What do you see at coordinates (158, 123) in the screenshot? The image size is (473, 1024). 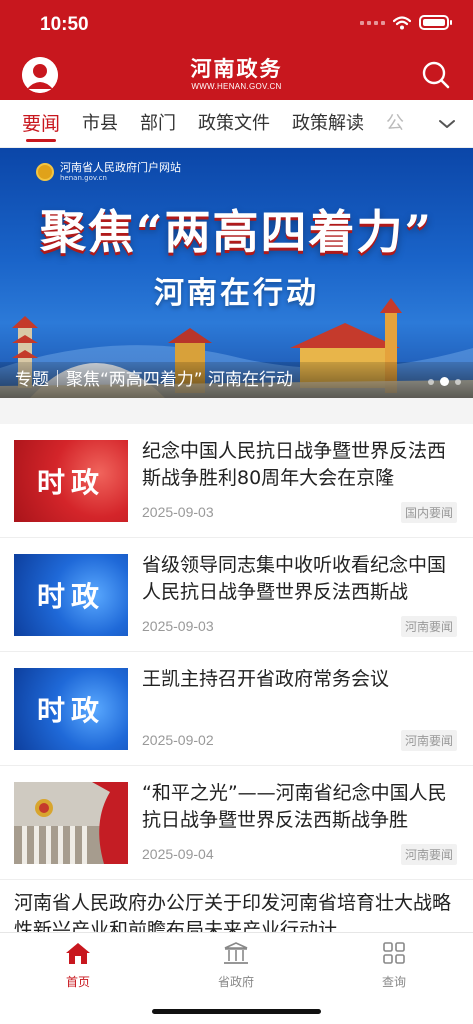 I see `tab-bumen: 部门` at bounding box center [158, 123].